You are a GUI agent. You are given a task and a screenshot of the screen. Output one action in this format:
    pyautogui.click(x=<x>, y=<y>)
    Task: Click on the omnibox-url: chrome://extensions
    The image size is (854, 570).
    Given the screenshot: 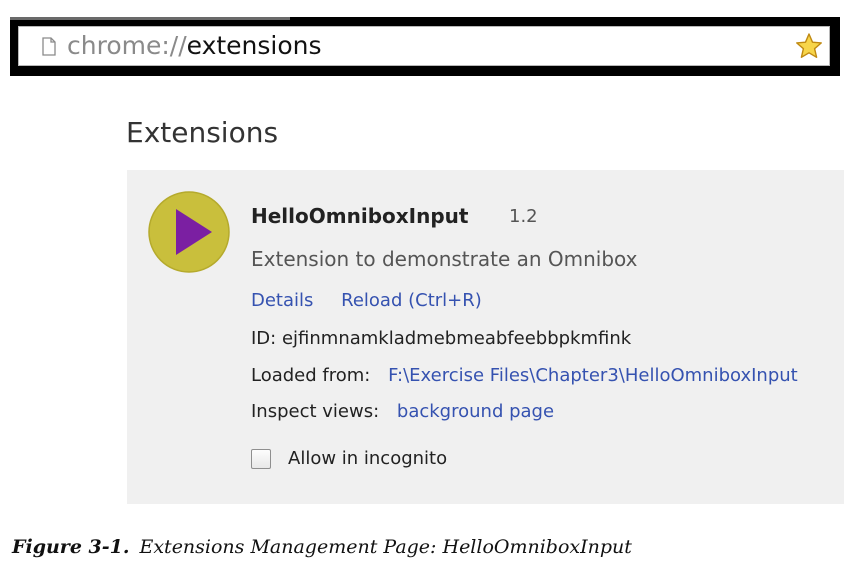 What is the action you would take?
    pyautogui.click(x=194, y=46)
    